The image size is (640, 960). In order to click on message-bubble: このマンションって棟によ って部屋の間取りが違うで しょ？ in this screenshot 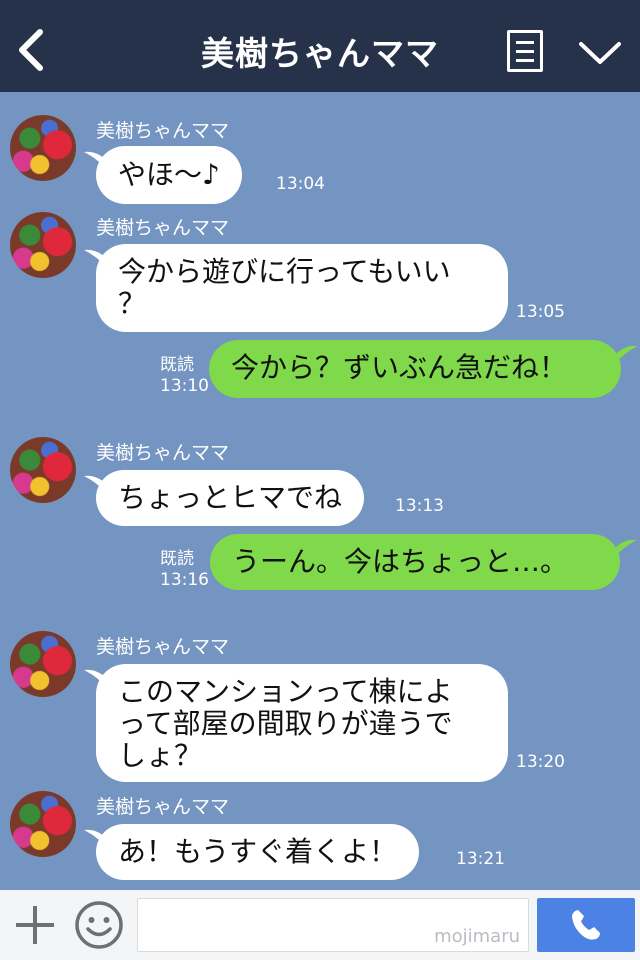, I will do `click(302, 723)`.